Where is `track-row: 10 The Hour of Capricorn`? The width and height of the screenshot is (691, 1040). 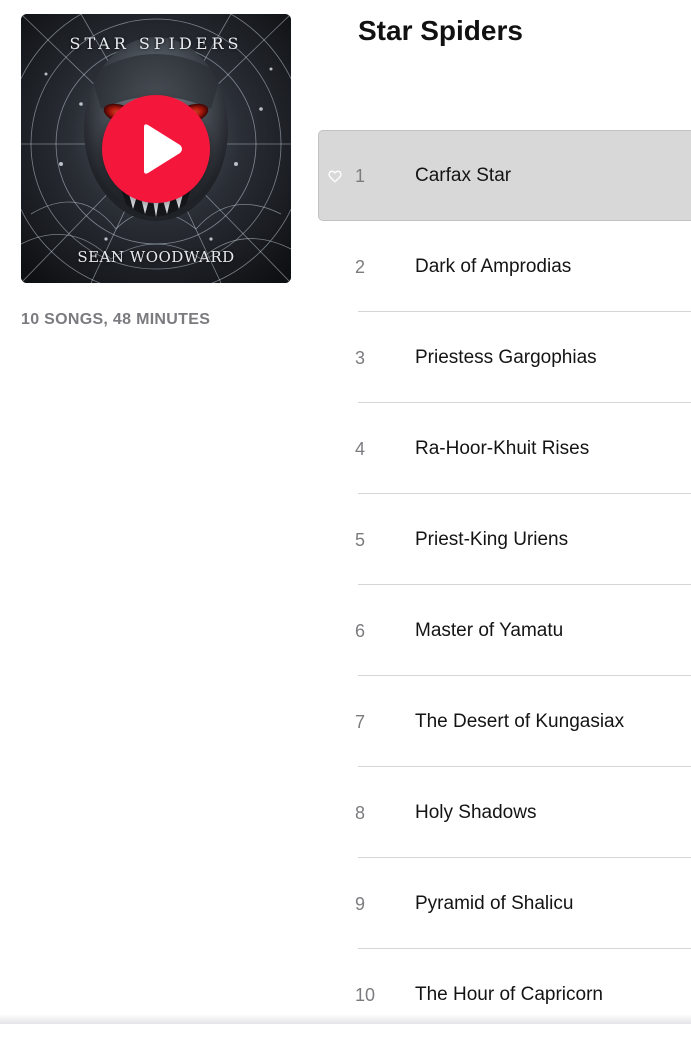 track-row: 10 The Hour of Capricorn is located at coordinates (504, 994).